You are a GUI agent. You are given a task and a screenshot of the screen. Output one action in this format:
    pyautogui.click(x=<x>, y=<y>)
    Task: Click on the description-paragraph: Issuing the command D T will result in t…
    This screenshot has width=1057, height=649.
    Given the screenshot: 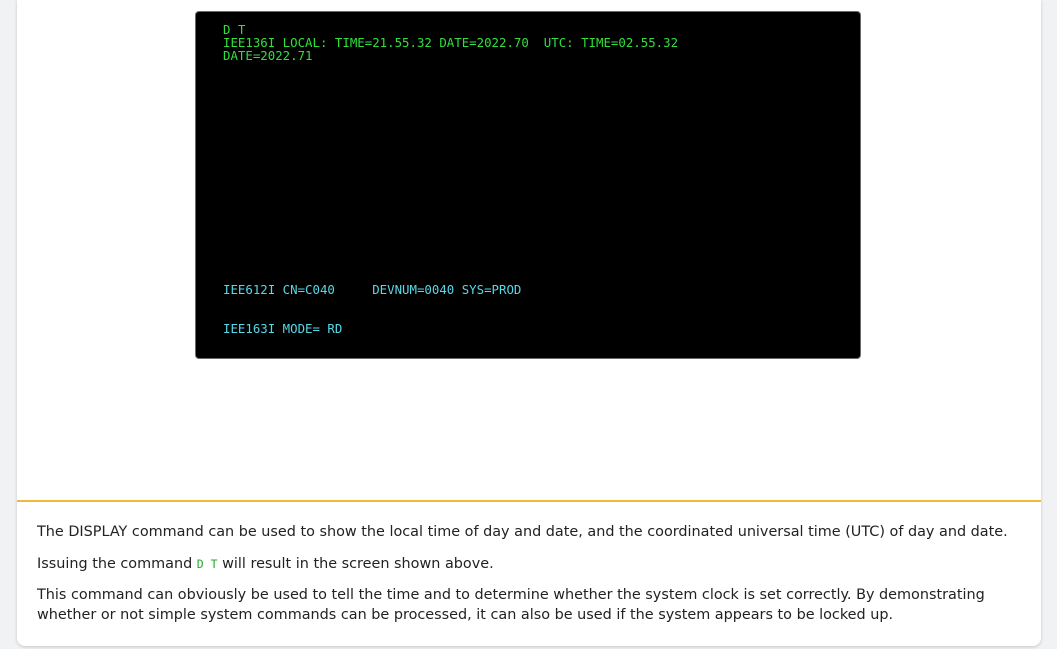 What is the action you would take?
    pyautogui.click(x=532, y=564)
    